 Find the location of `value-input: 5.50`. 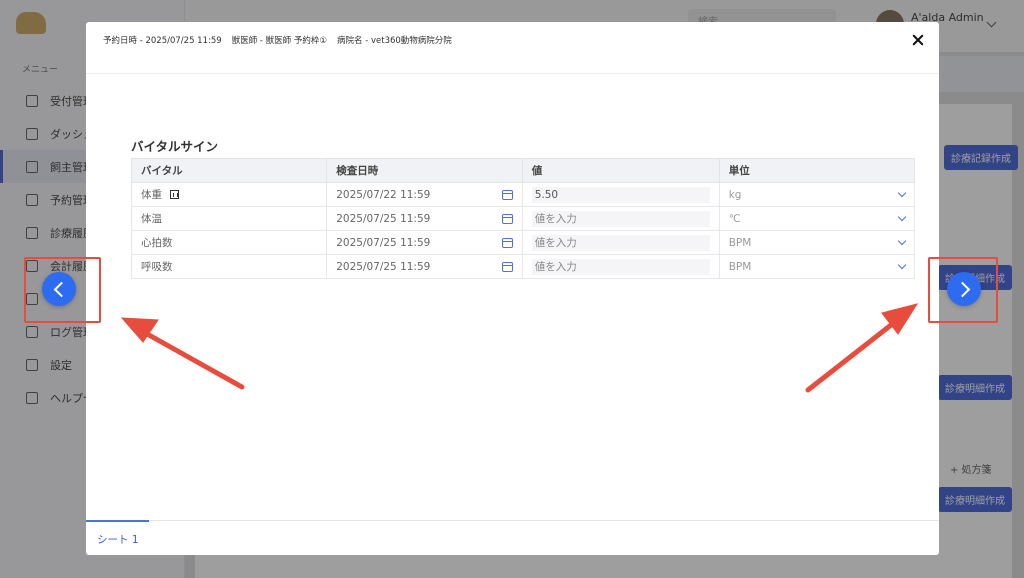

value-input: 5.50 is located at coordinates (620, 194).